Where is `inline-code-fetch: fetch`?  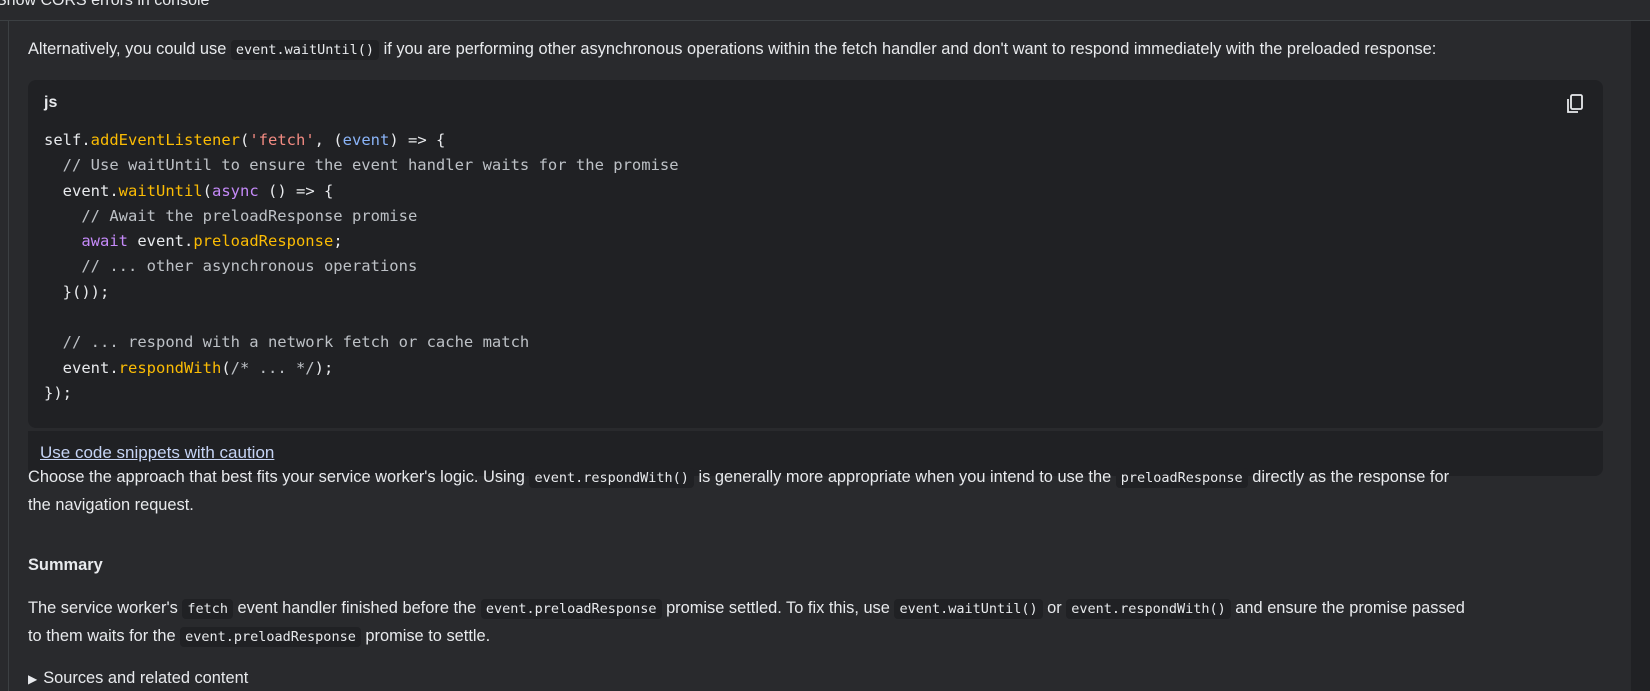 inline-code-fetch: fetch is located at coordinates (207, 609).